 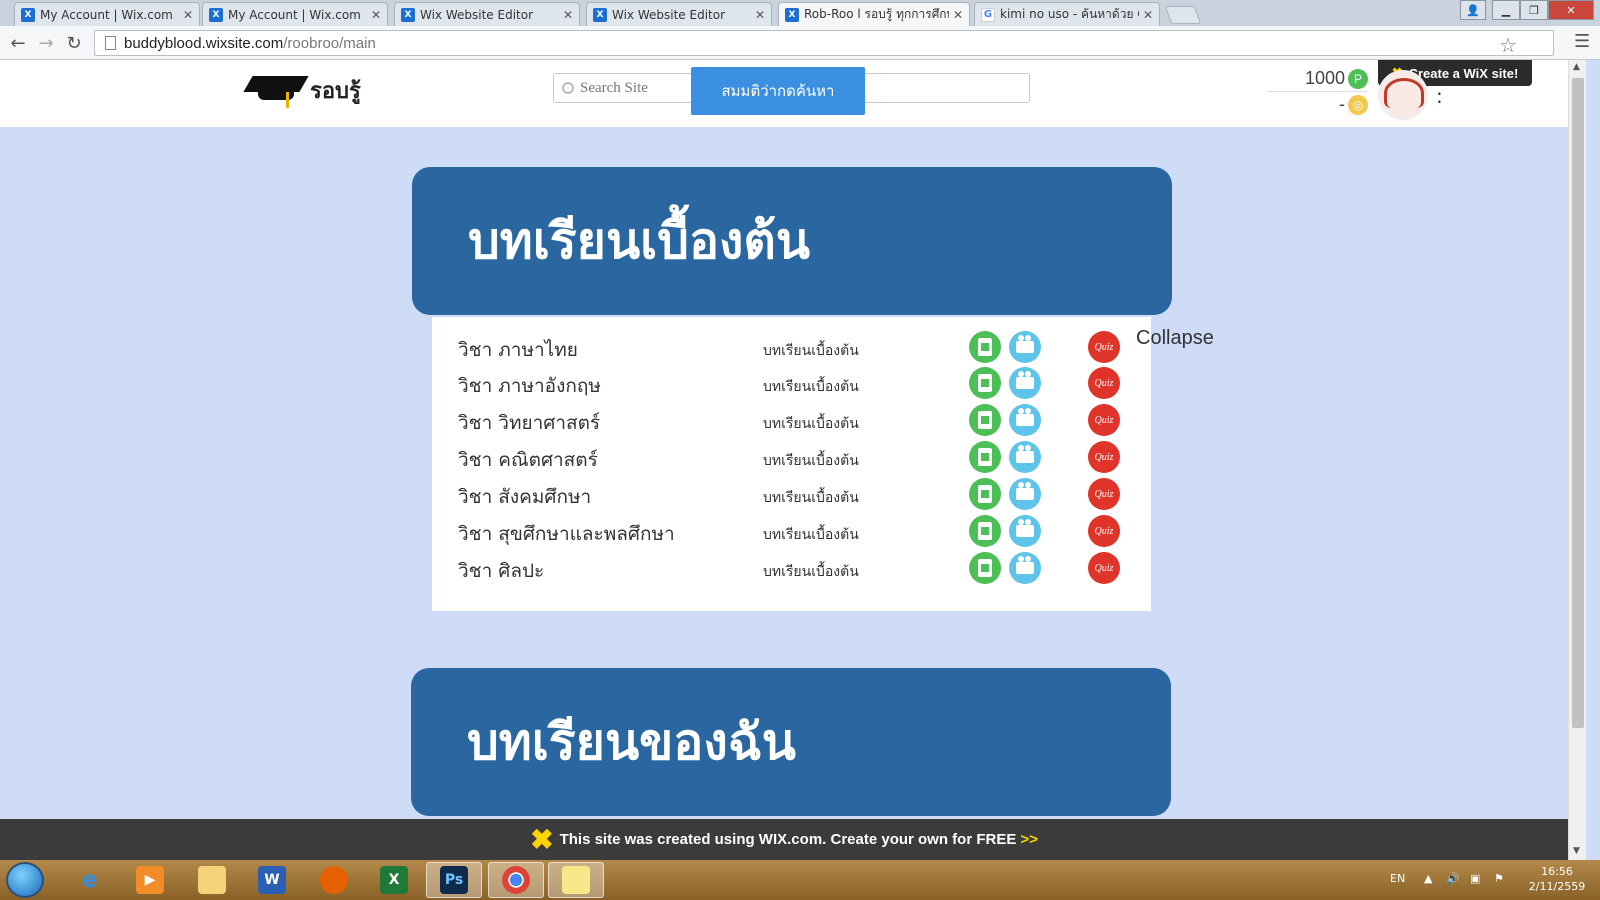 I want to click on language-indicator: EN, so click(x=1397, y=878).